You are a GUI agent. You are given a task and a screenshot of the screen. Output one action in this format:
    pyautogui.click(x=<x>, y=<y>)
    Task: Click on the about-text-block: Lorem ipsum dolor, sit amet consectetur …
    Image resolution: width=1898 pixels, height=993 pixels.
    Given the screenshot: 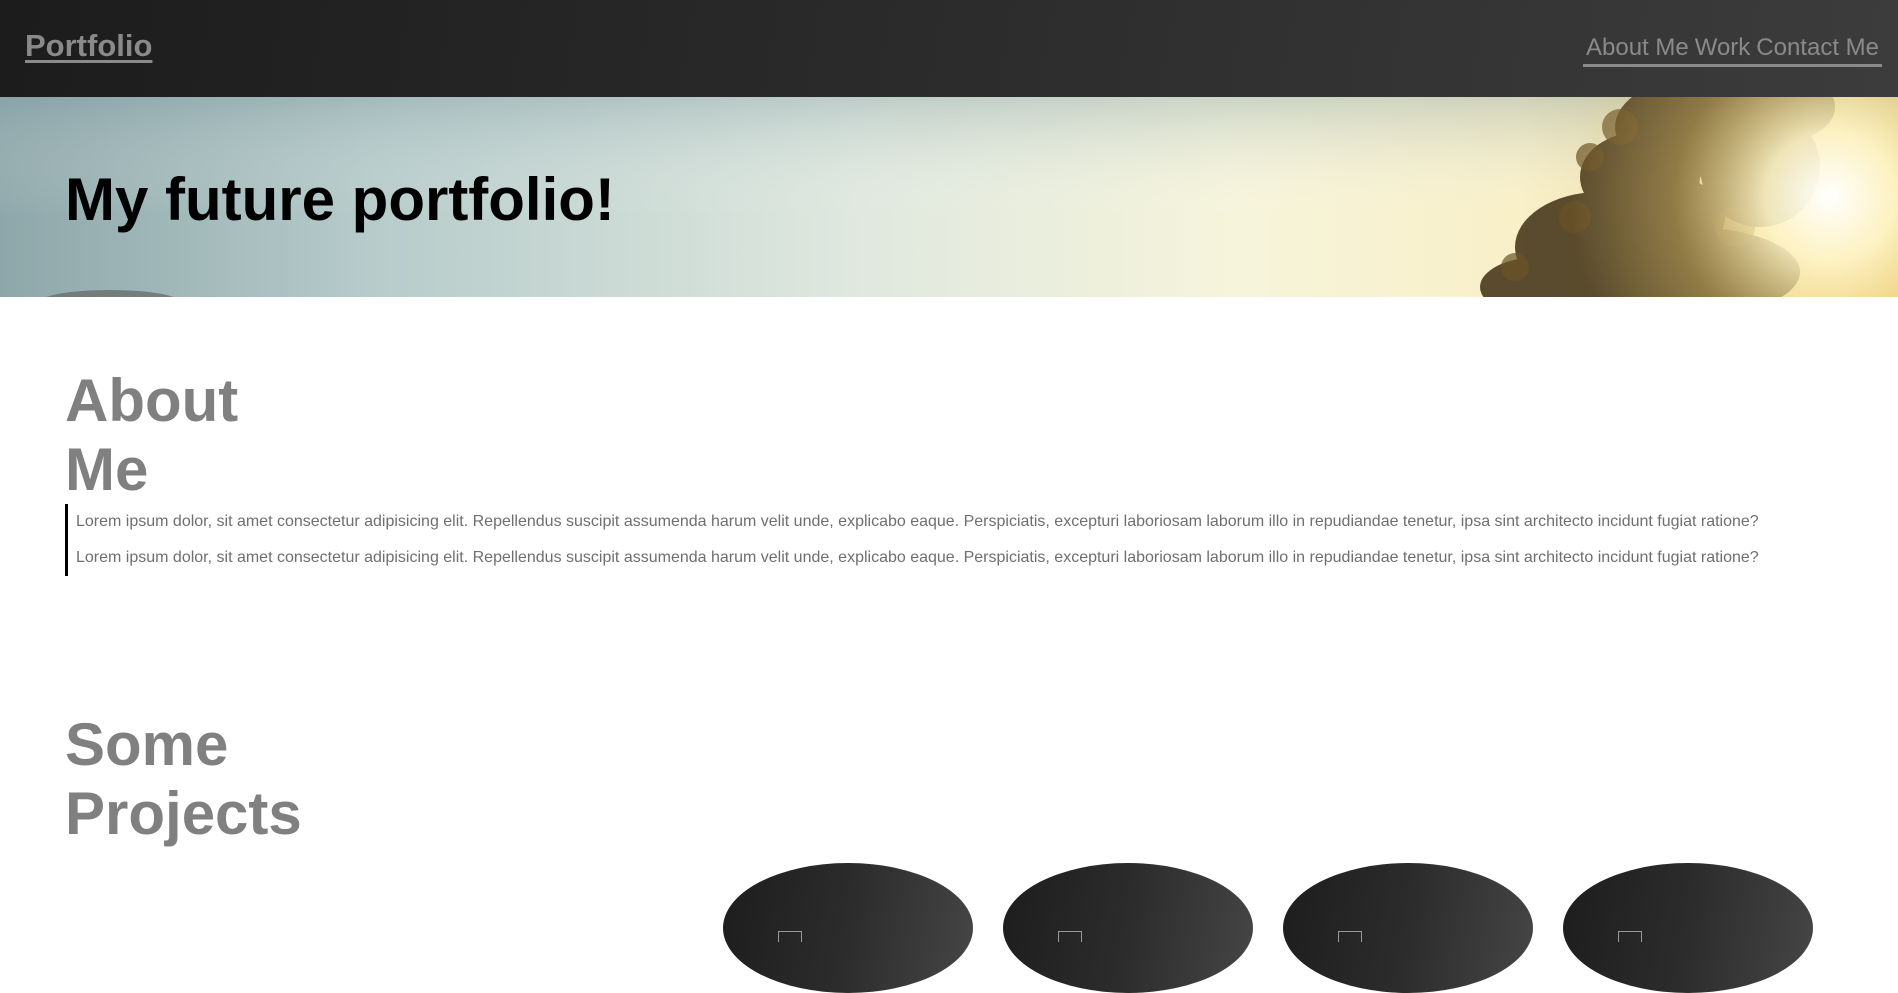 What is the action you would take?
    pyautogui.click(x=970, y=540)
    